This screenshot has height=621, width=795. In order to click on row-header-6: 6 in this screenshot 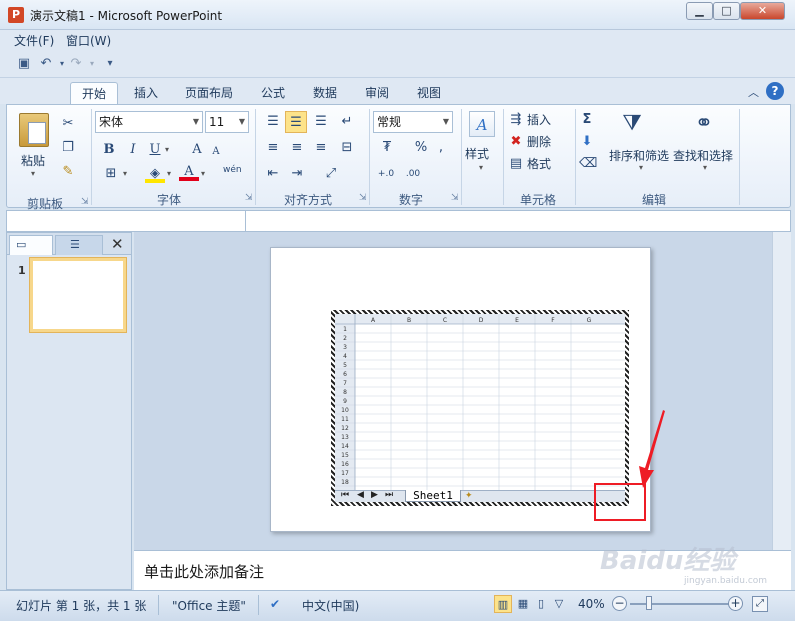, I will do `click(345, 374)`.